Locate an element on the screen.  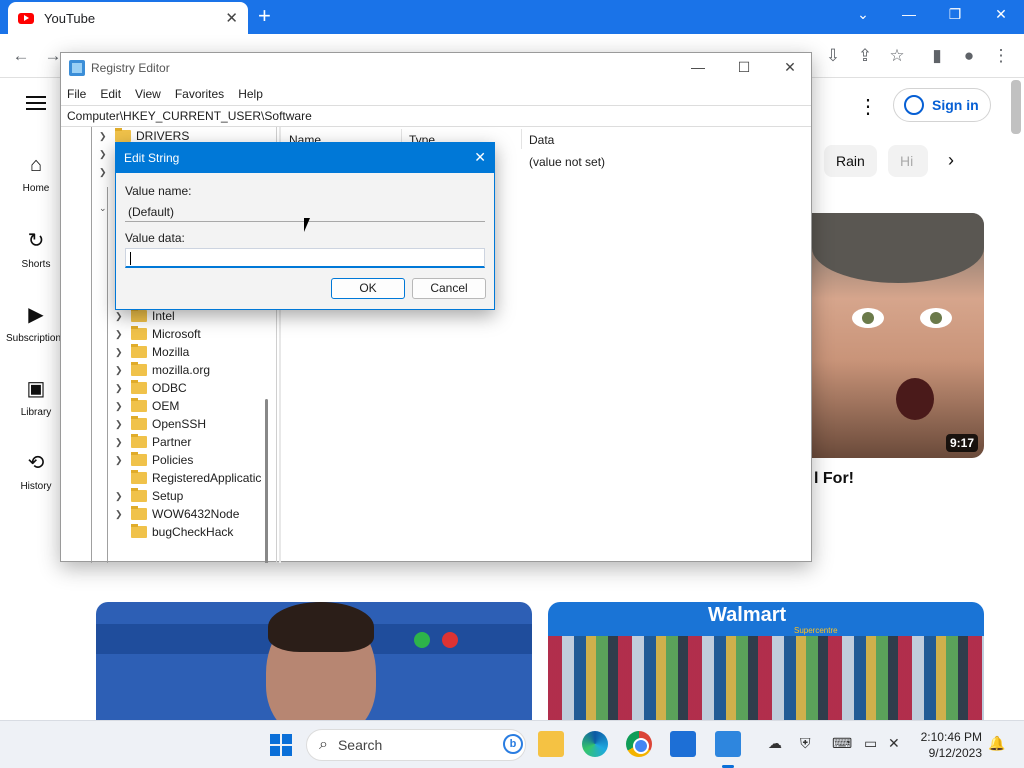
tree-item: ❯ mozilla.org is located at coordinates (162, 370).